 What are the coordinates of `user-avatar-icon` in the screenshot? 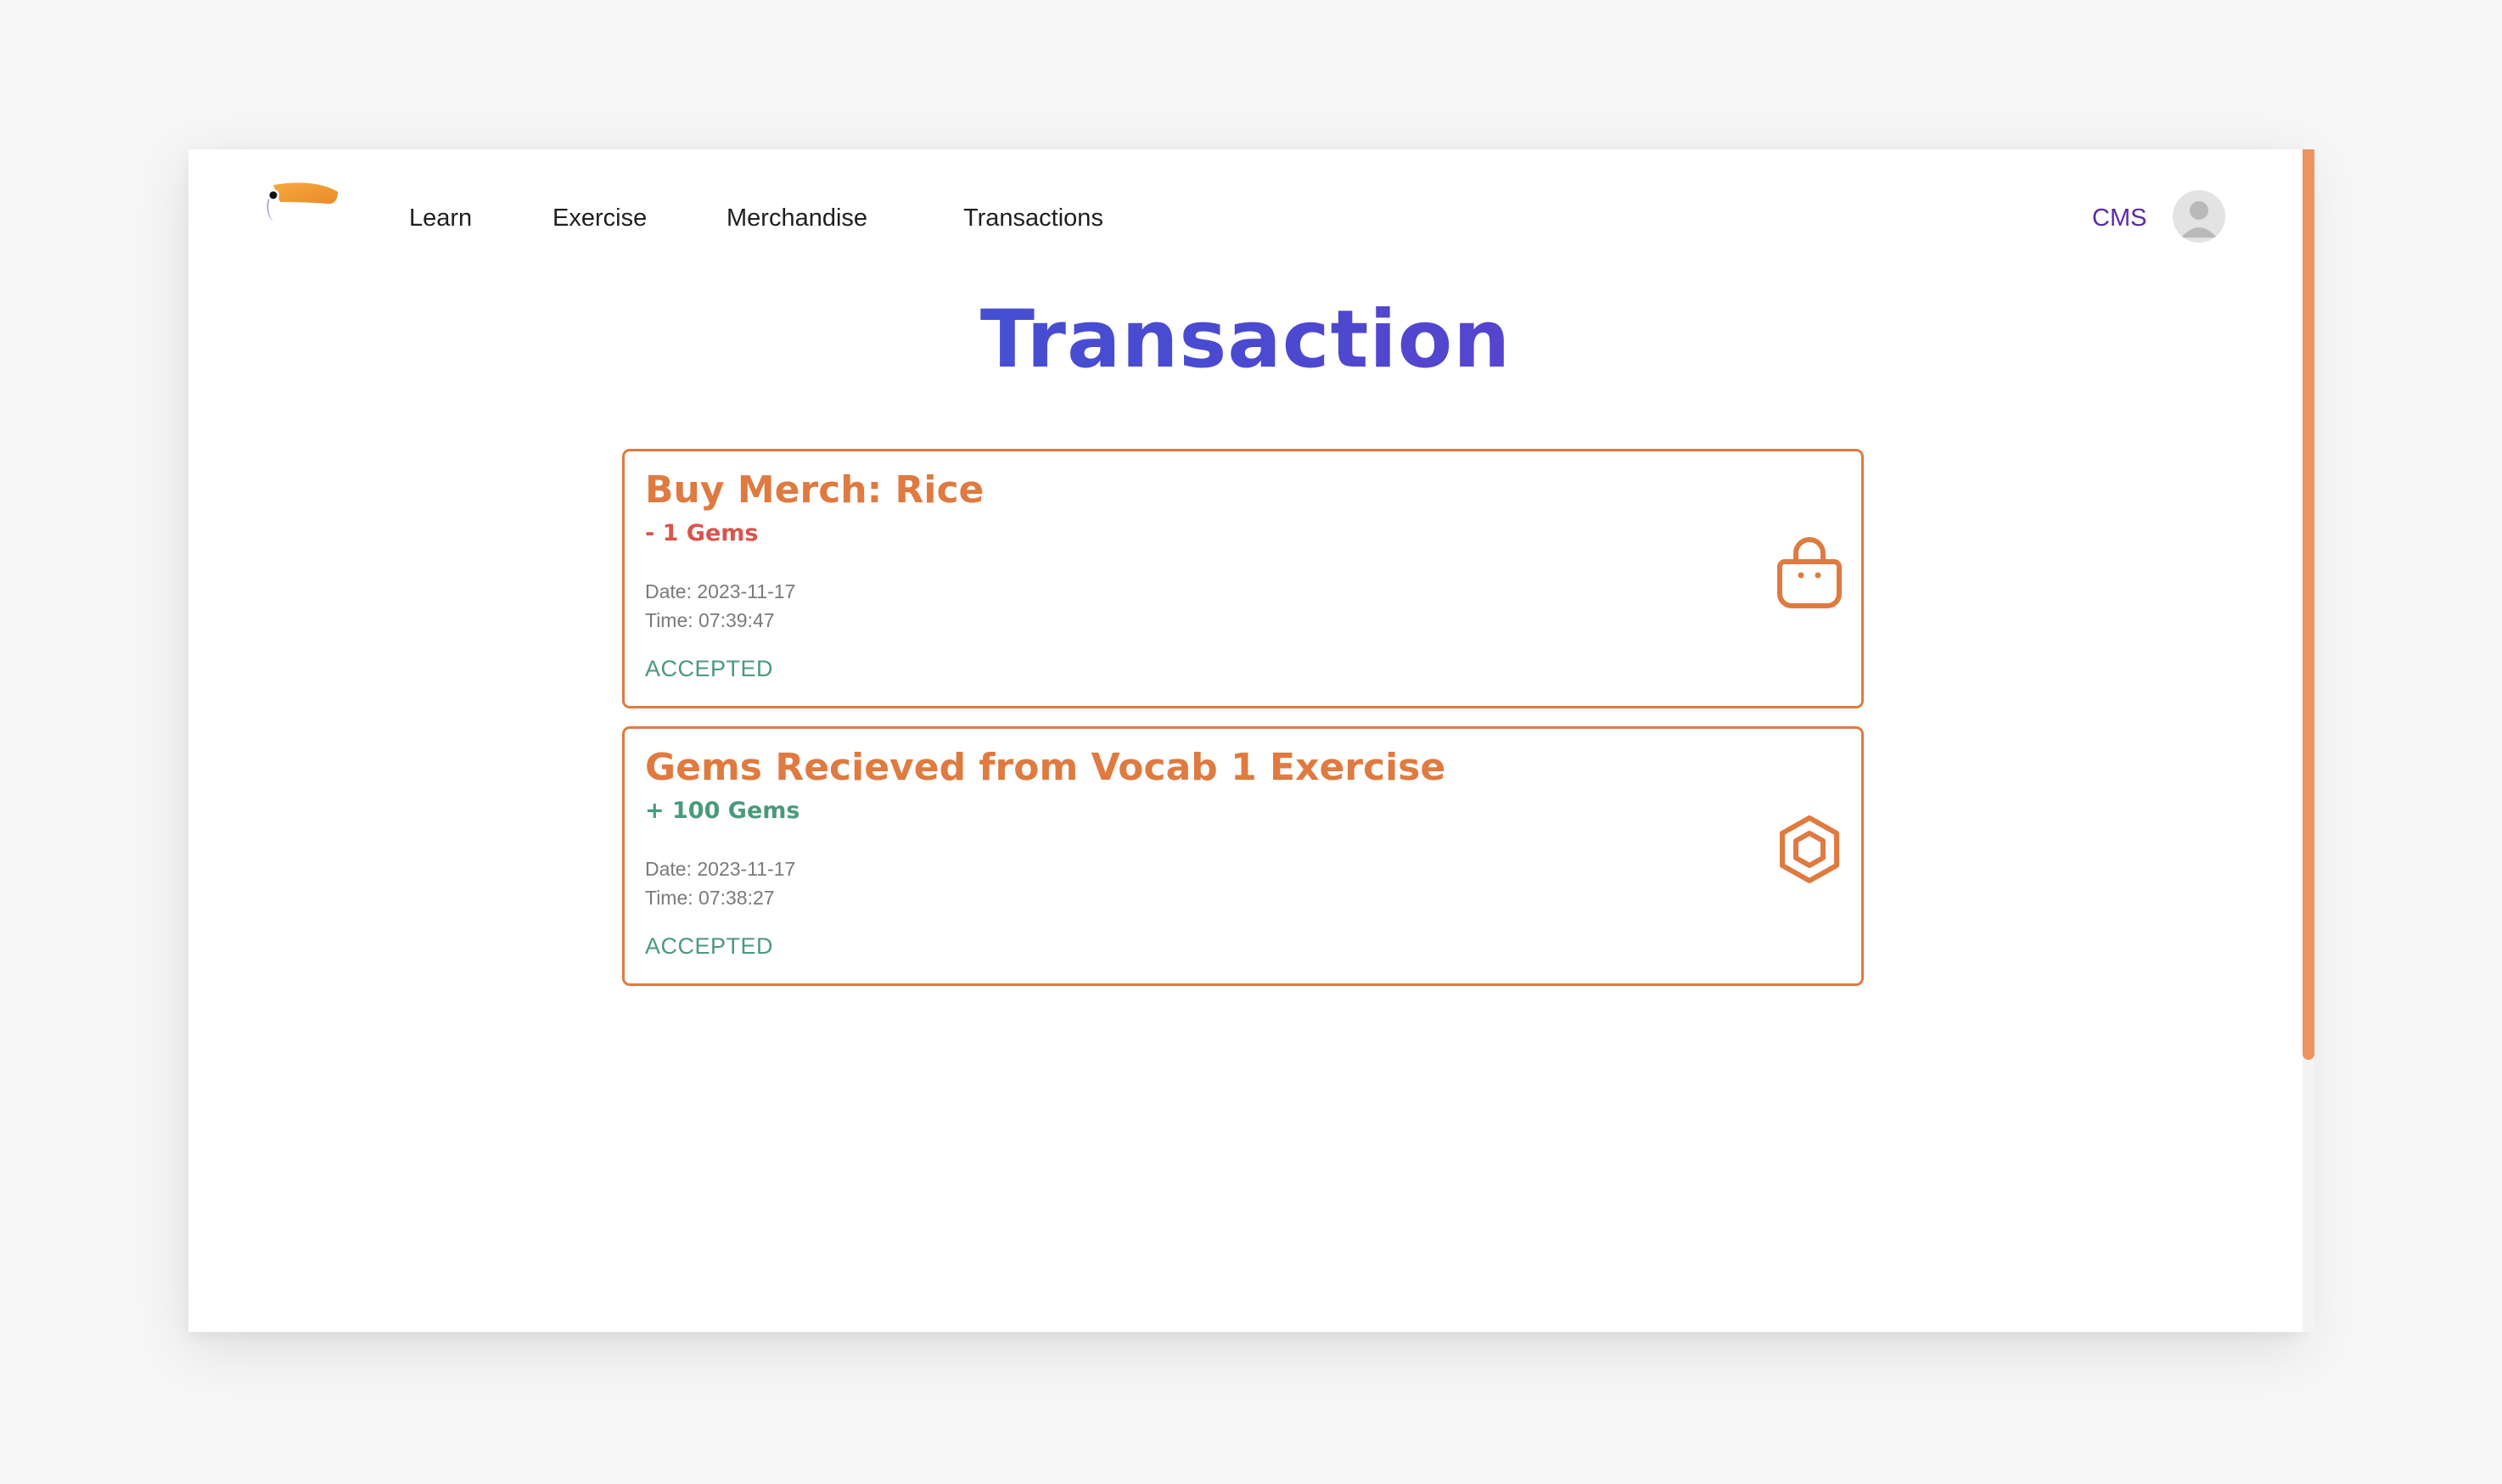 It's located at (2199, 219).